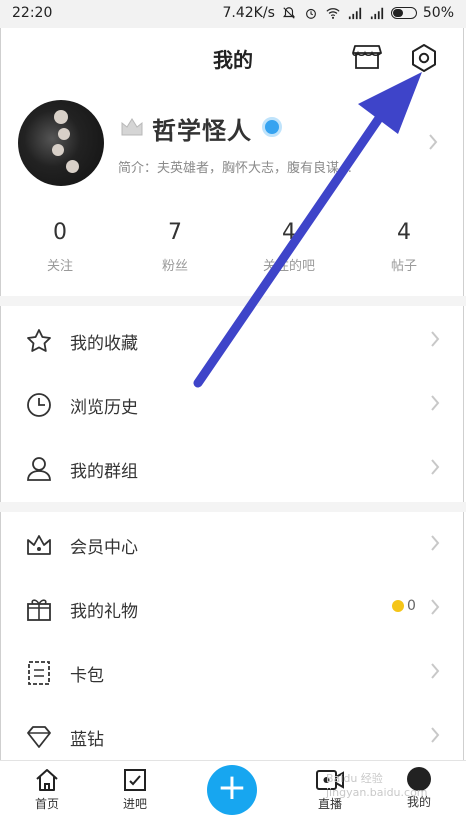 This screenshot has height=819, width=466. I want to click on stat-label: 关注的吧, so click(288, 266).